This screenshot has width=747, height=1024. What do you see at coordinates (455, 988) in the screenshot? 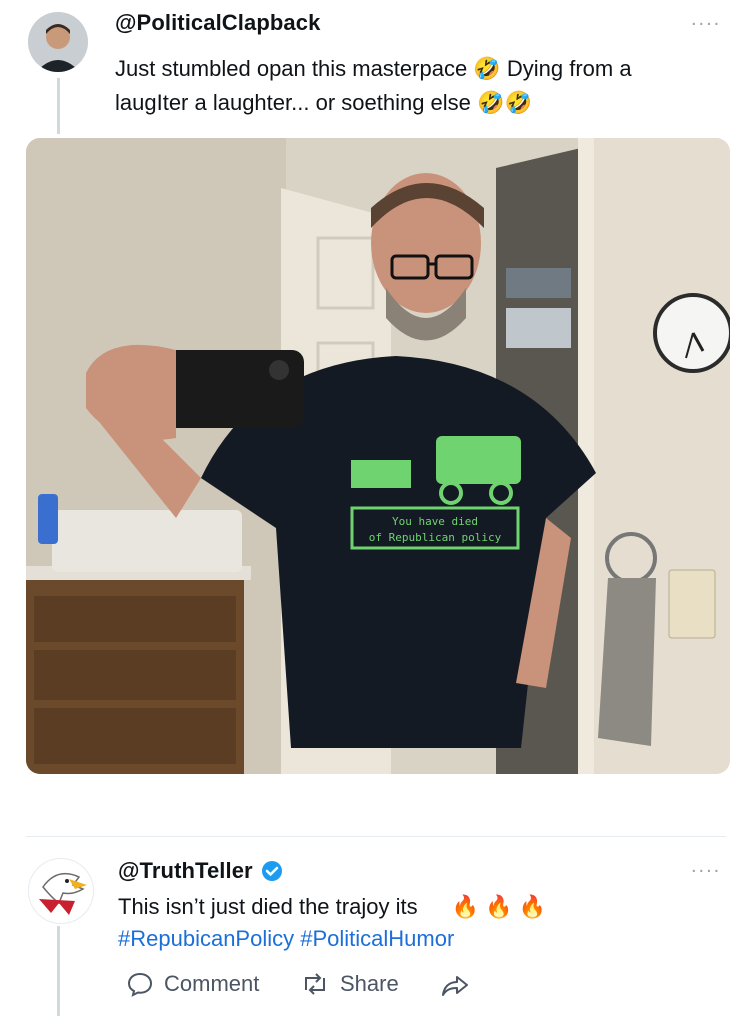
I see `share-arrow-icon` at bounding box center [455, 988].